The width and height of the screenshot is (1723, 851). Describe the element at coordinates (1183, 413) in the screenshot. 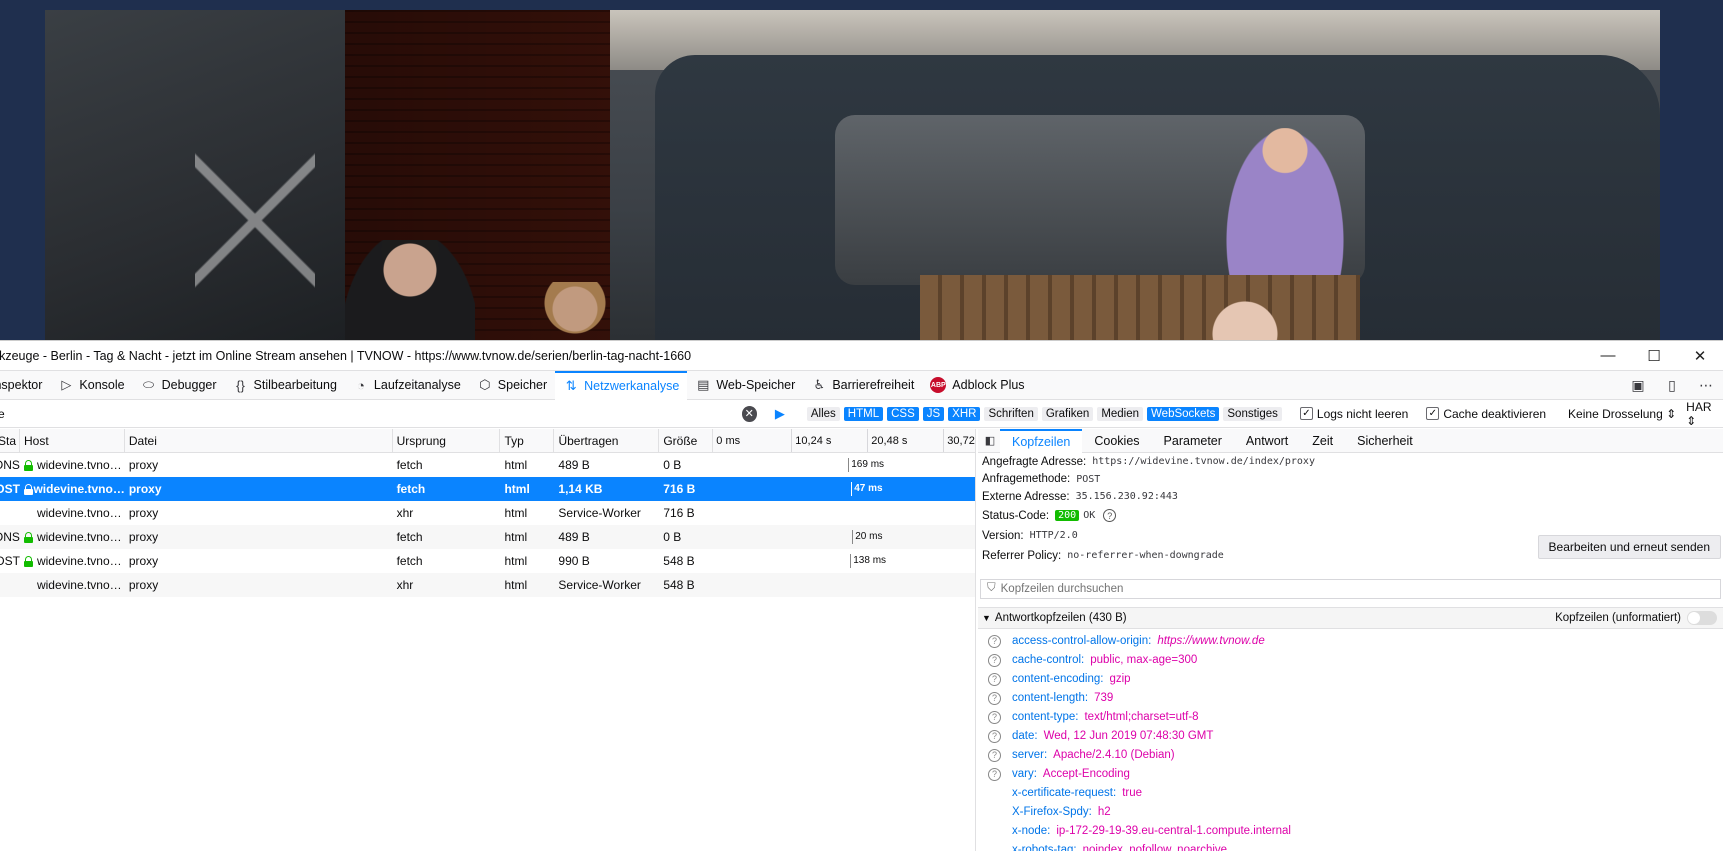

I see `type-filter-websockets: WebSockets` at that location.